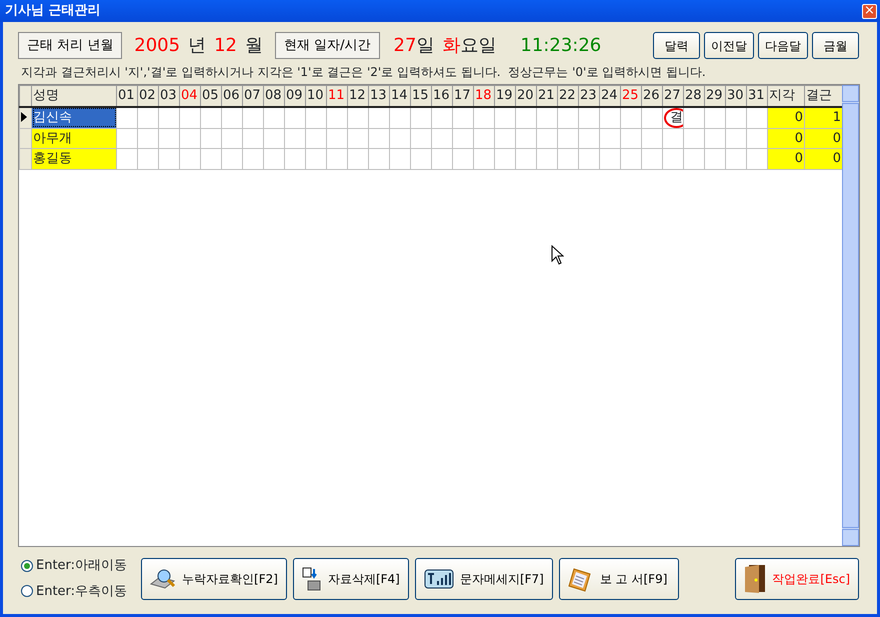 This screenshot has height=617, width=880. What do you see at coordinates (312, 578) in the screenshot?
I see `trash-icon` at bounding box center [312, 578].